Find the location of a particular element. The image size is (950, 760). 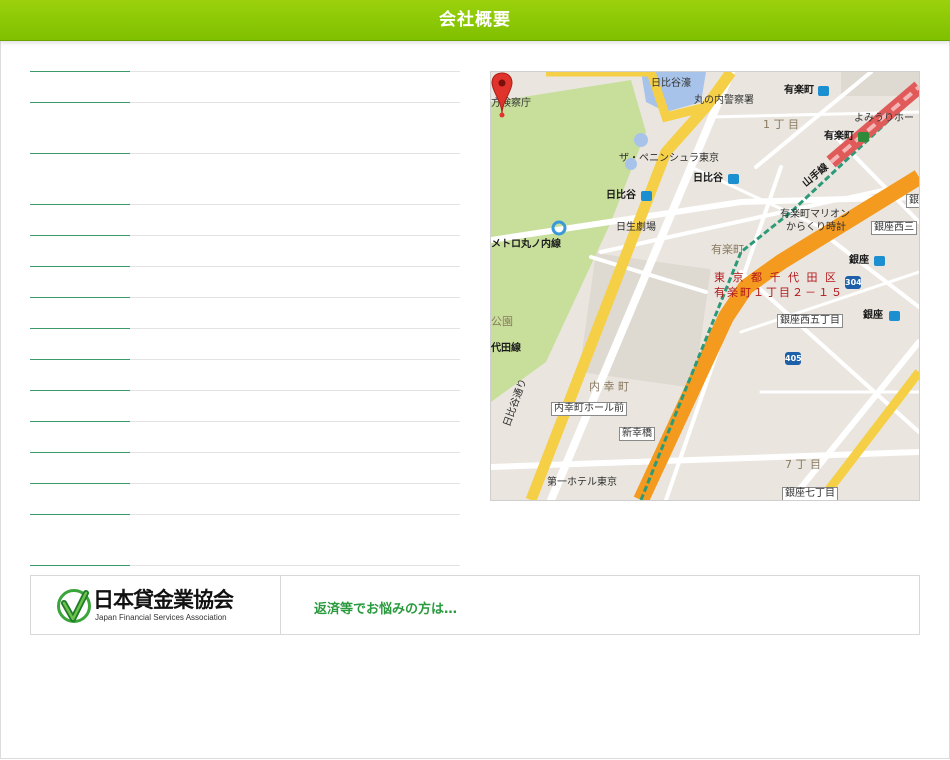

jr-station-icon is located at coordinates (863, 137).